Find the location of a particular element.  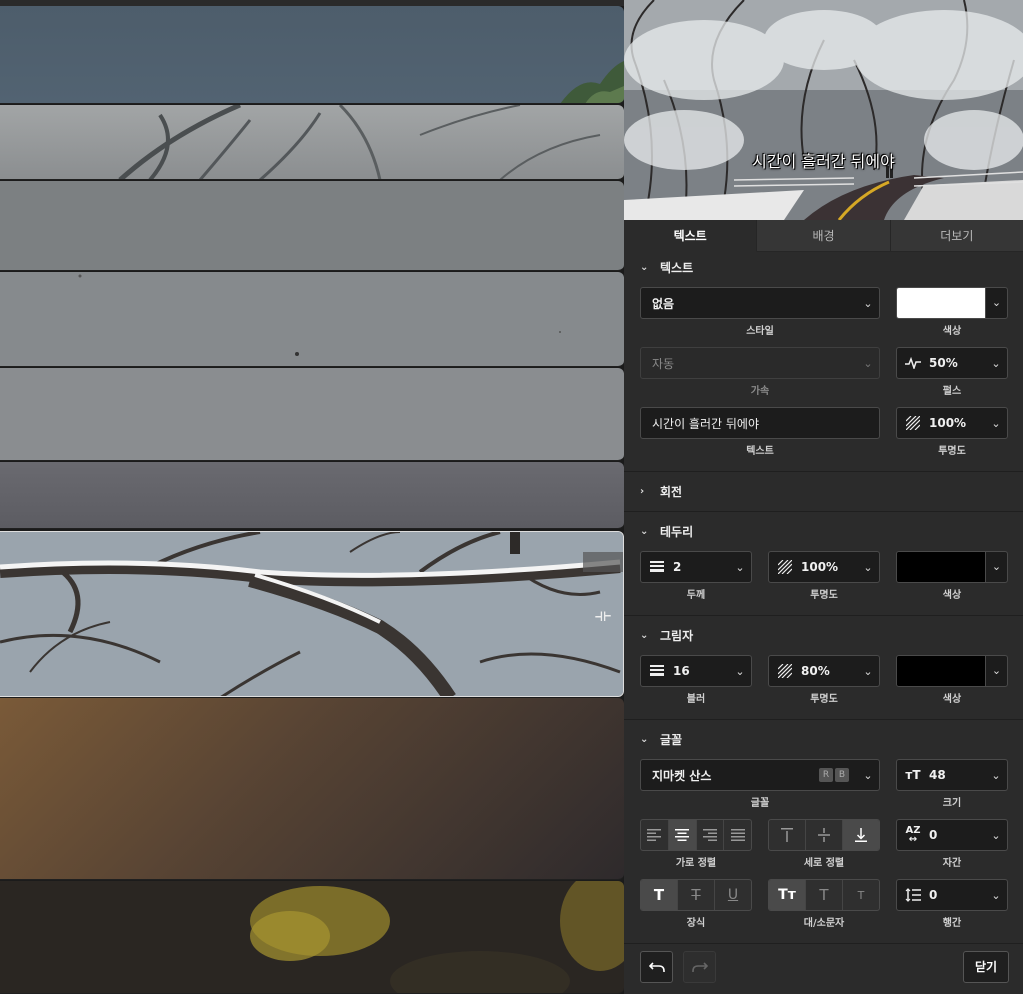

undo-icon is located at coordinates (656, 967).